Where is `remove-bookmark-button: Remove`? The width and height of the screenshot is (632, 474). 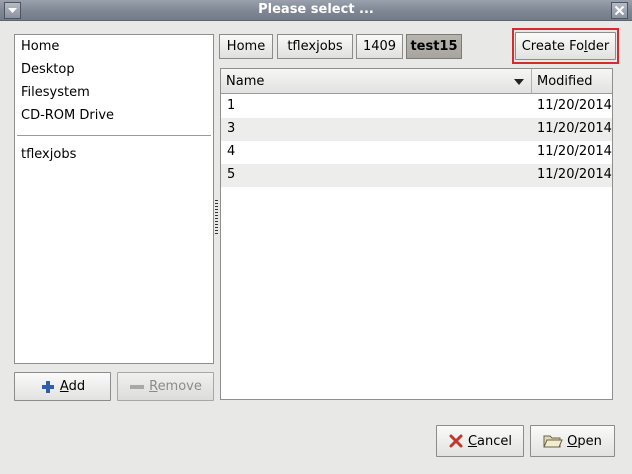
remove-bookmark-button: Remove is located at coordinates (165, 386).